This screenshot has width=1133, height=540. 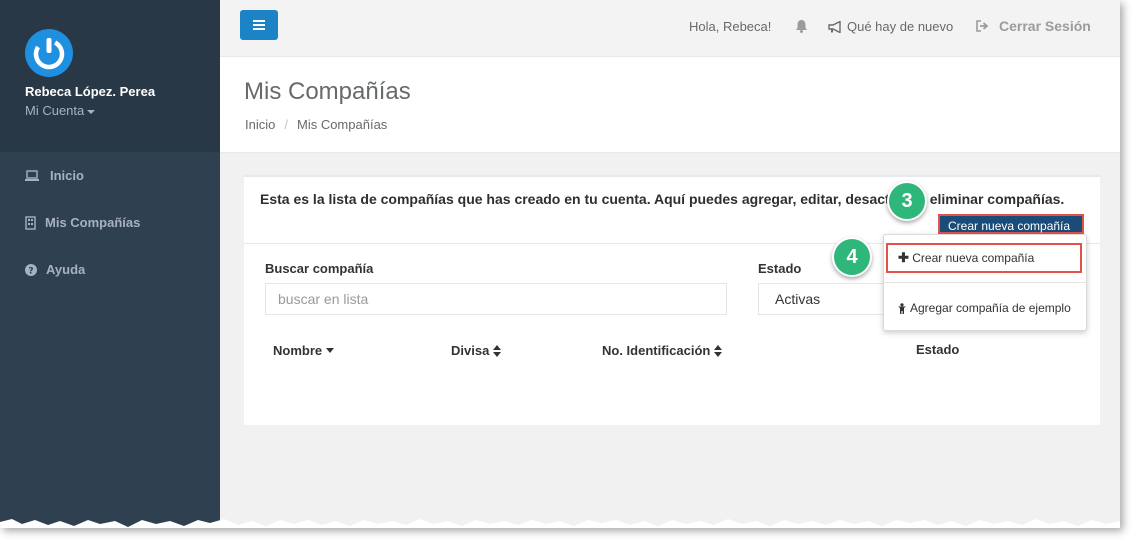 I want to click on column-header-nombre: Nombre, so click(x=304, y=350).